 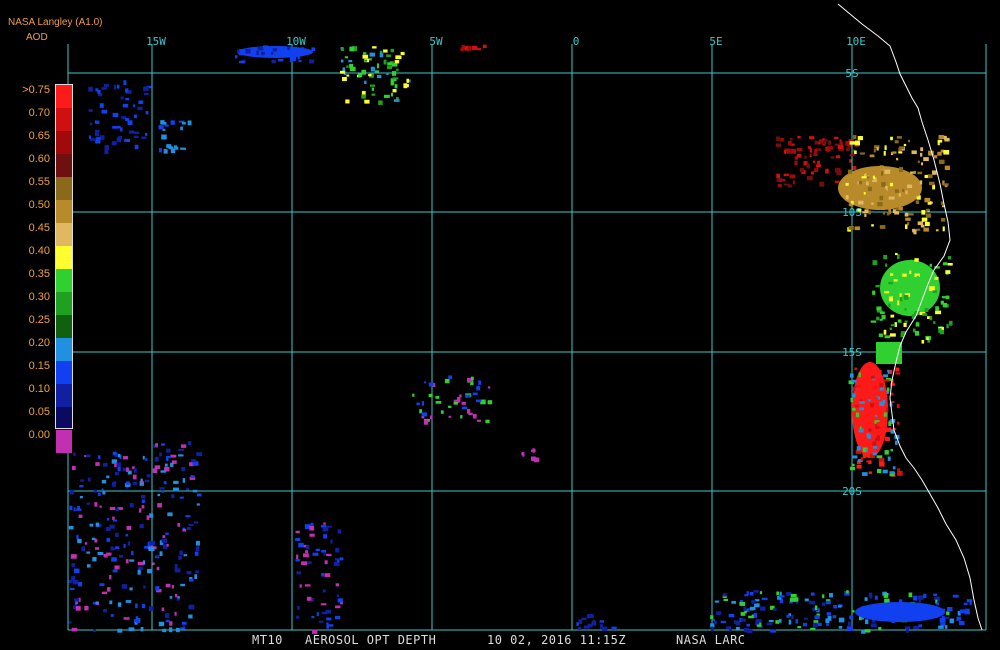 What do you see at coordinates (39, 366) in the screenshot?
I see `legend-label: 0.15` at bounding box center [39, 366].